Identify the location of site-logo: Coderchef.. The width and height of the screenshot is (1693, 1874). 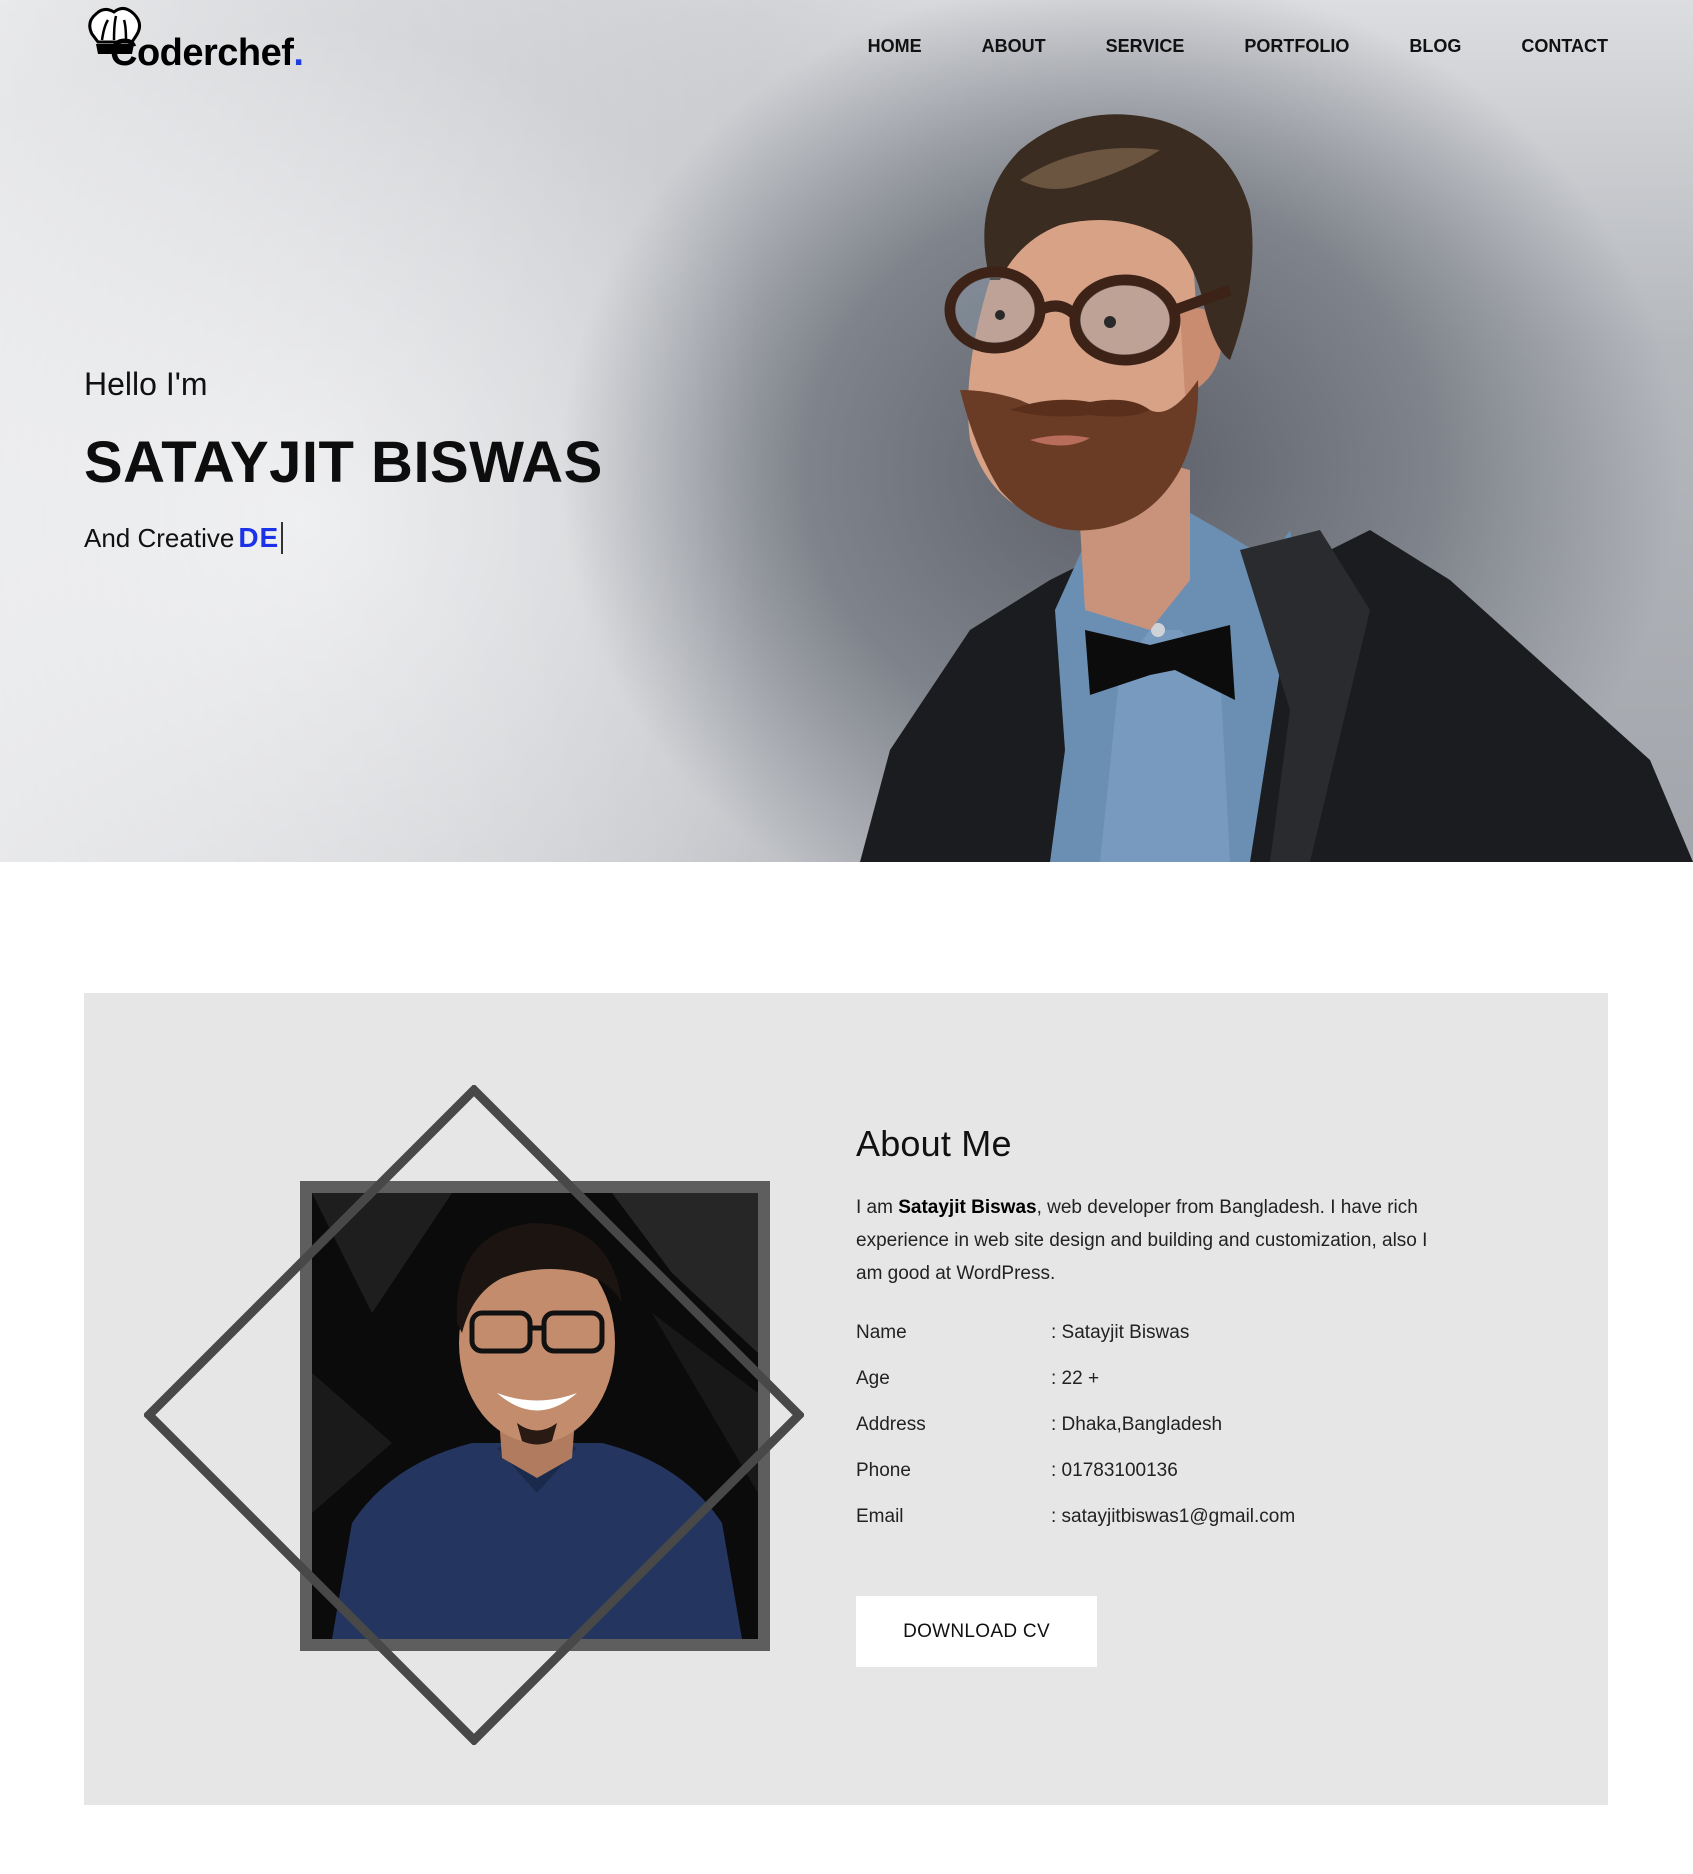
(194, 40).